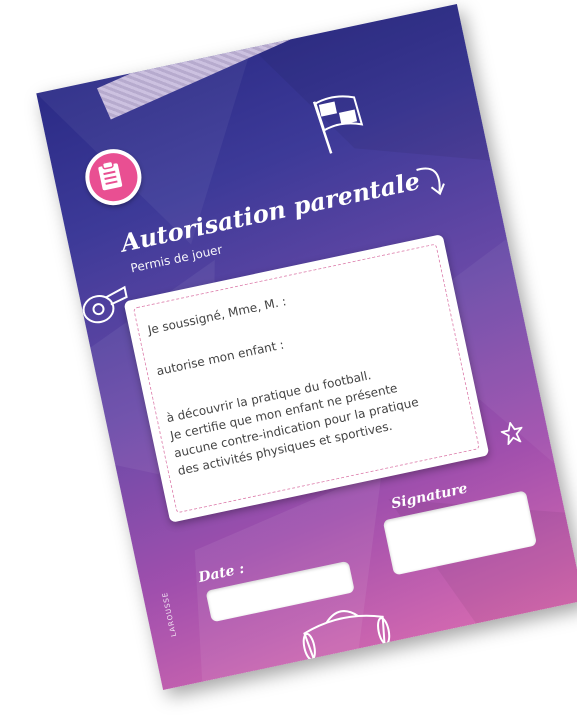 This screenshot has width=577, height=727. I want to click on clipboard-icon, so click(110, 175).